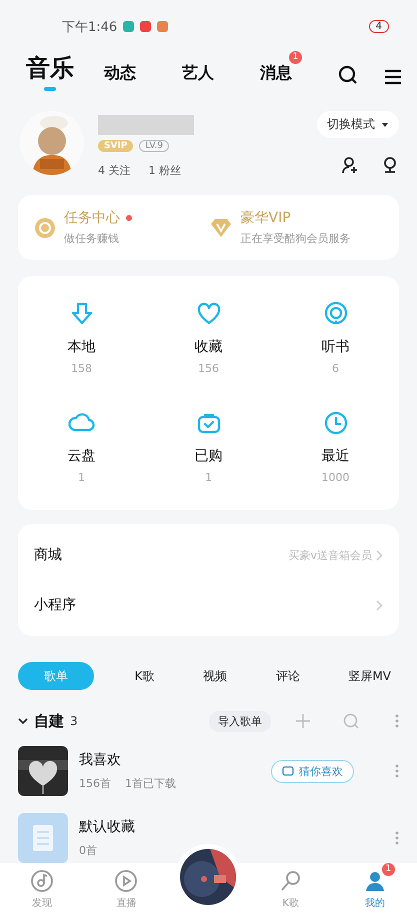  What do you see at coordinates (43, 838) in the screenshot?
I see `document-icon` at bounding box center [43, 838].